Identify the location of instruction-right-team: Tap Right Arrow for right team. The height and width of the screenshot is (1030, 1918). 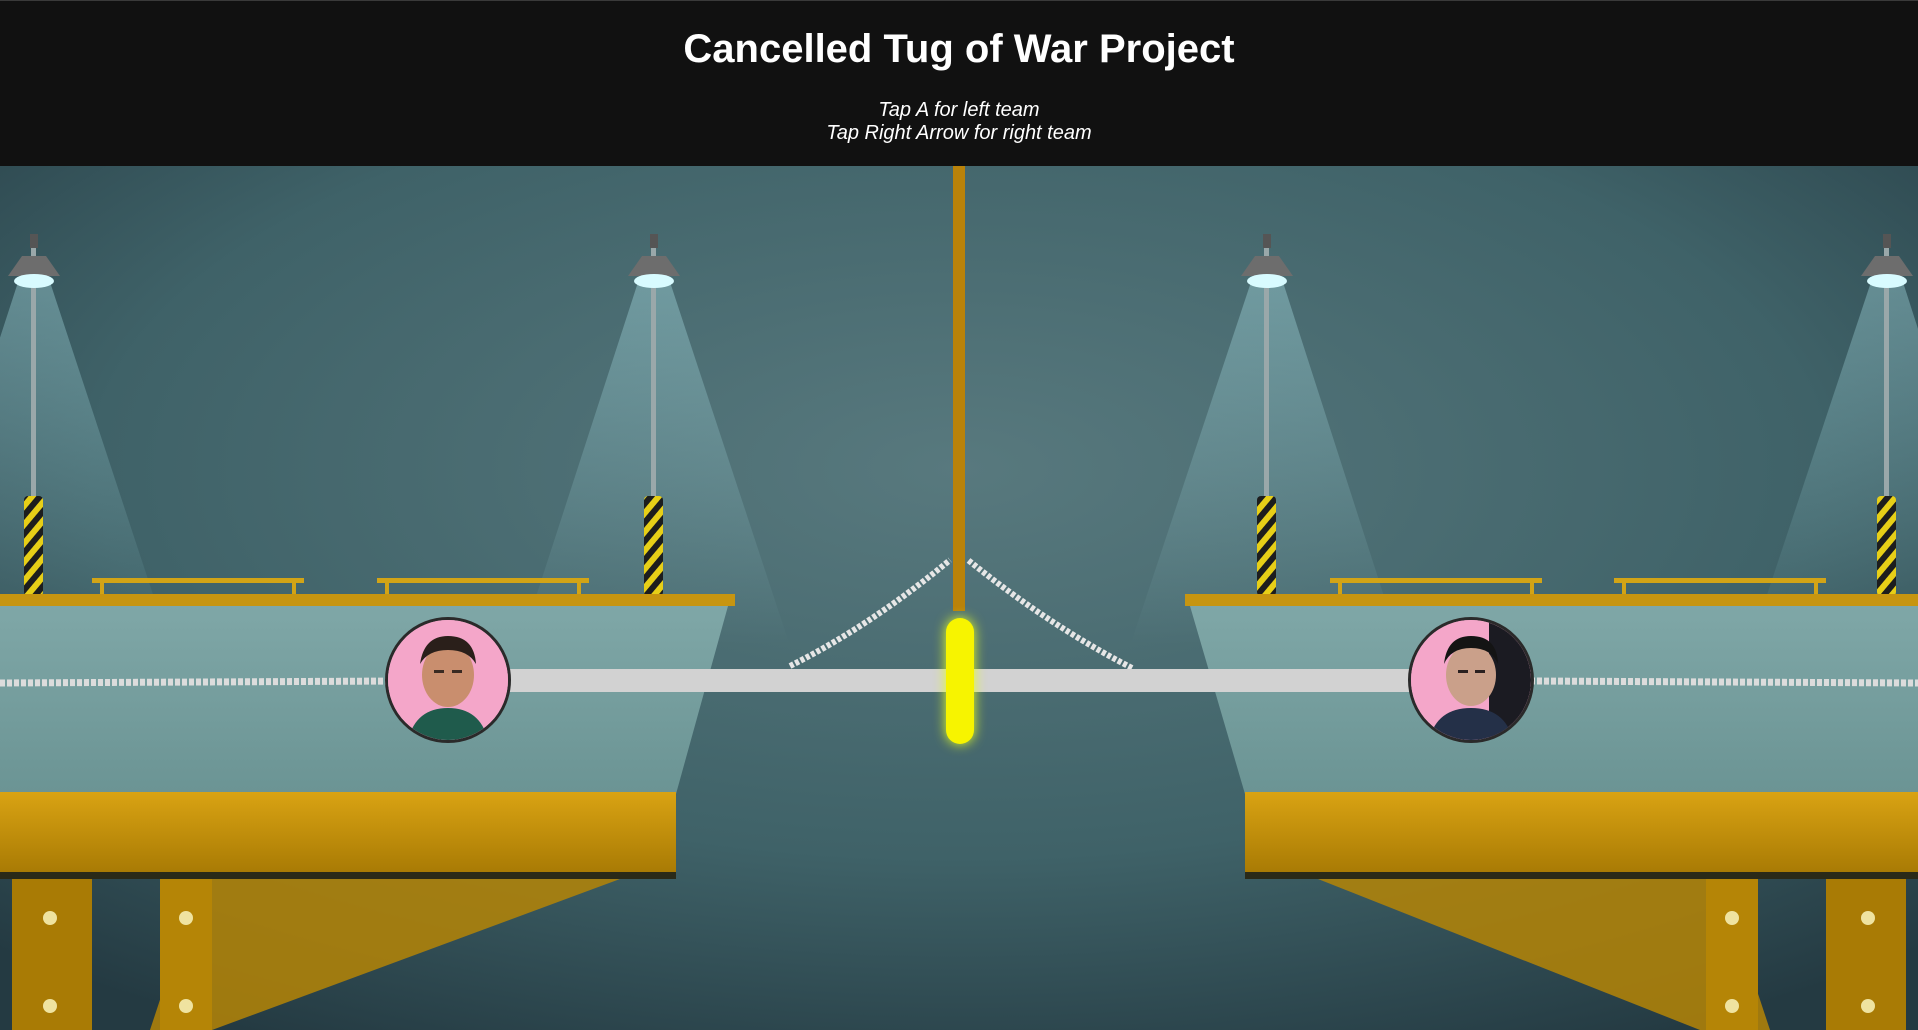
(959, 133).